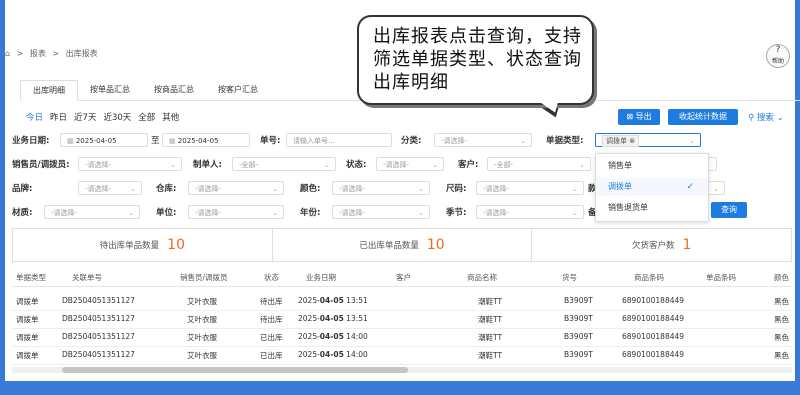  Describe the element at coordinates (703, 117) in the screenshot. I see `collapse-stats-button: 收起统计数据` at that location.